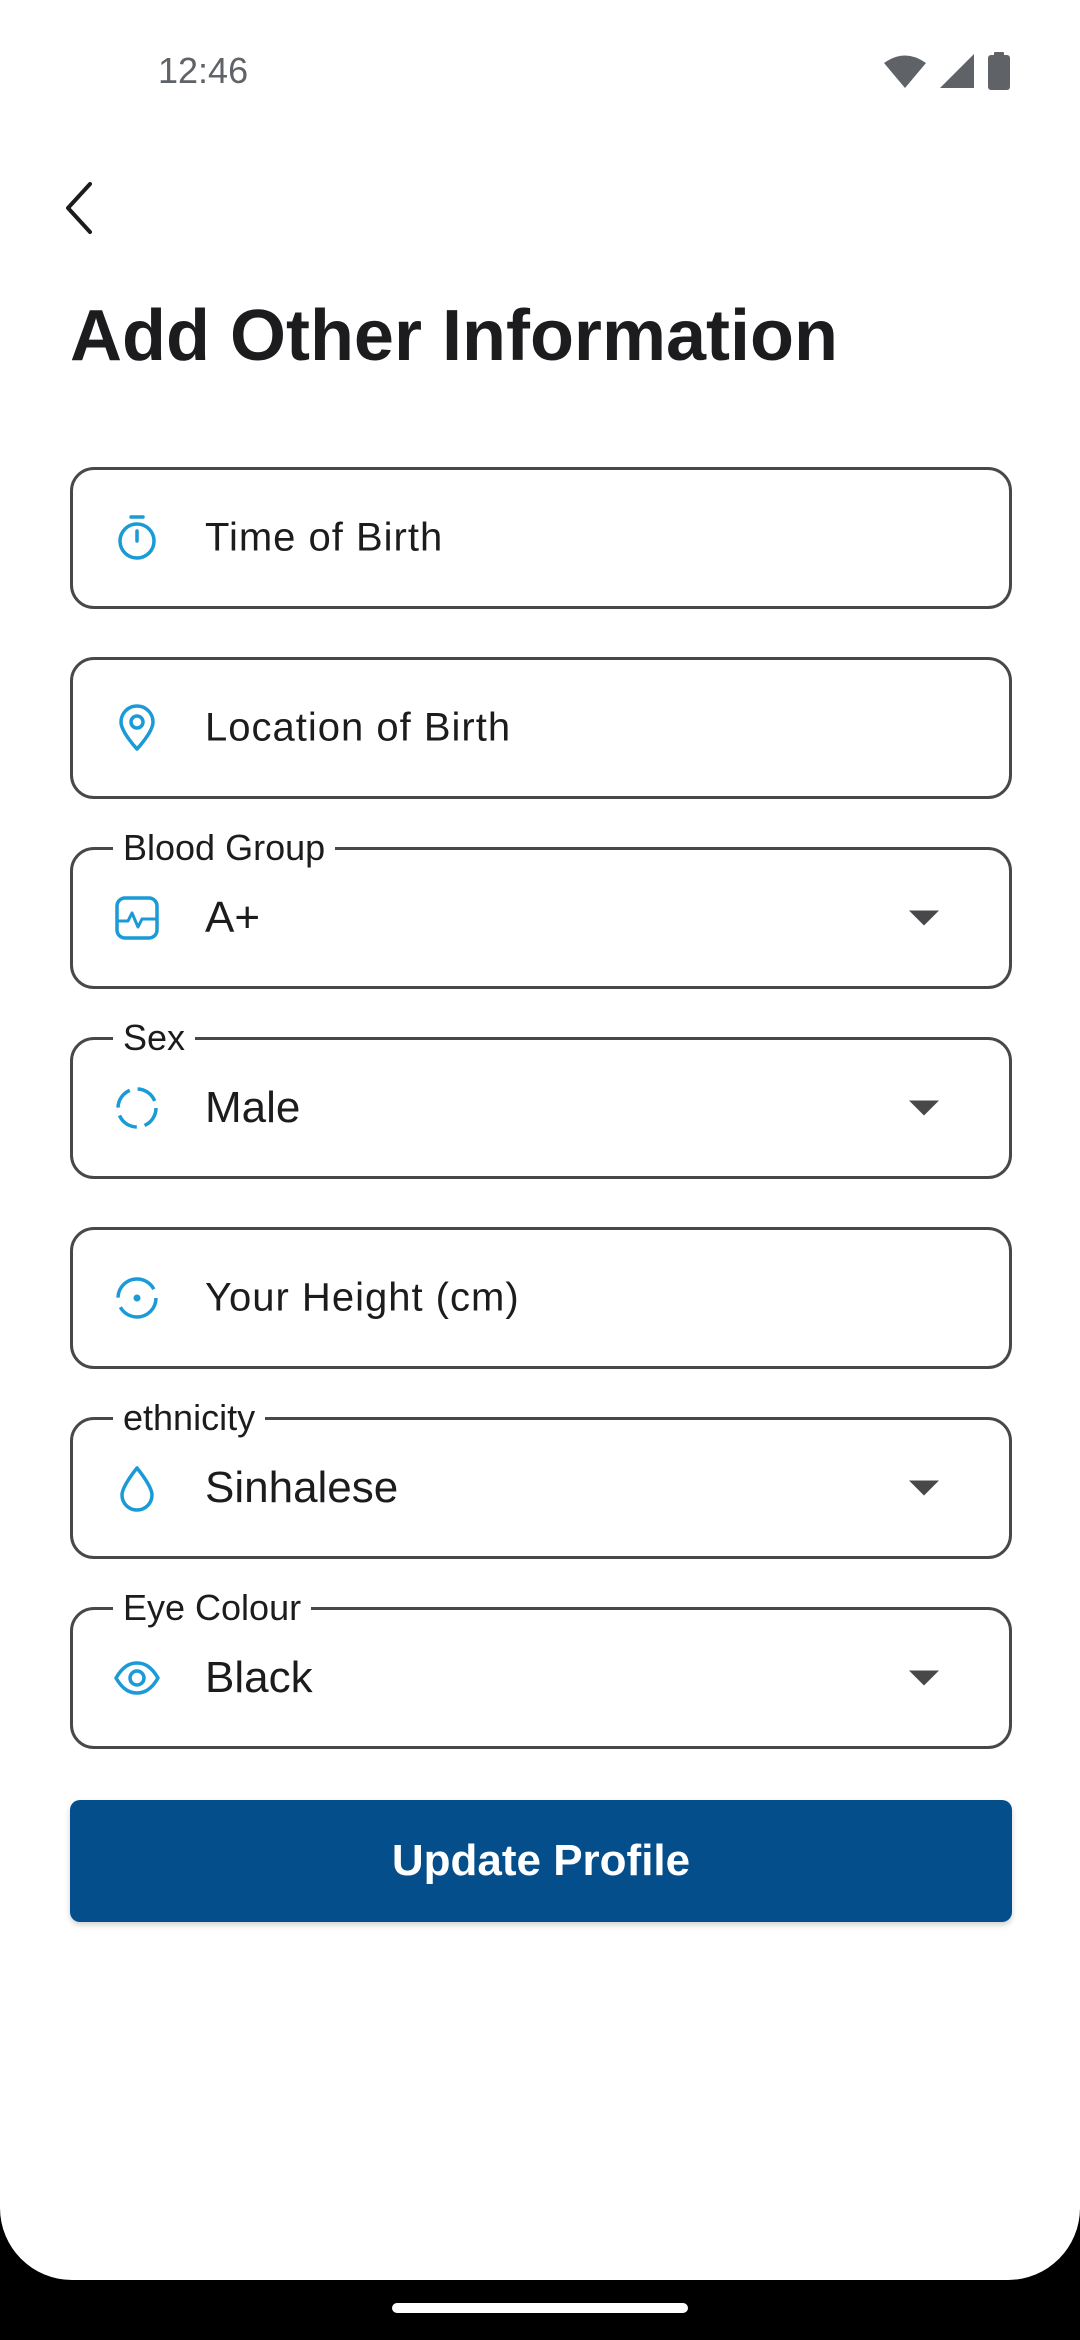 The image size is (1080, 2340). I want to click on eye-colour-dropdown: Eye Colour Black, so click(541, 1668).